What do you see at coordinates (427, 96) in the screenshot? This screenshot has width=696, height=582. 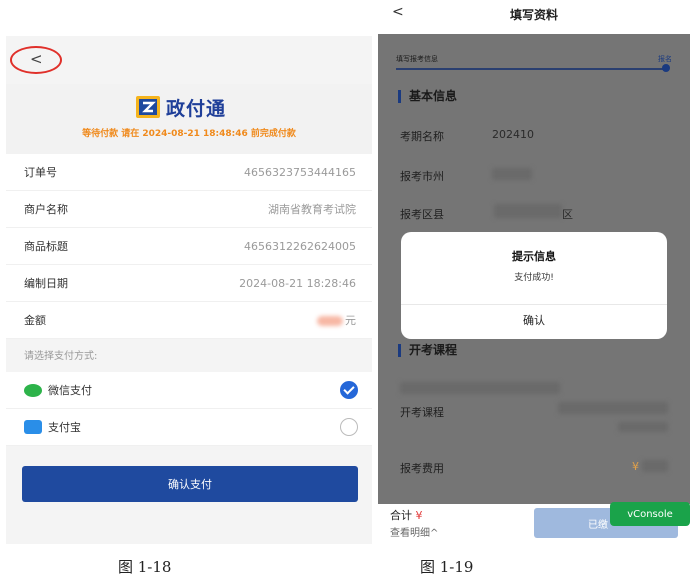 I see `section-basic-info: 基本信息` at bounding box center [427, 96].